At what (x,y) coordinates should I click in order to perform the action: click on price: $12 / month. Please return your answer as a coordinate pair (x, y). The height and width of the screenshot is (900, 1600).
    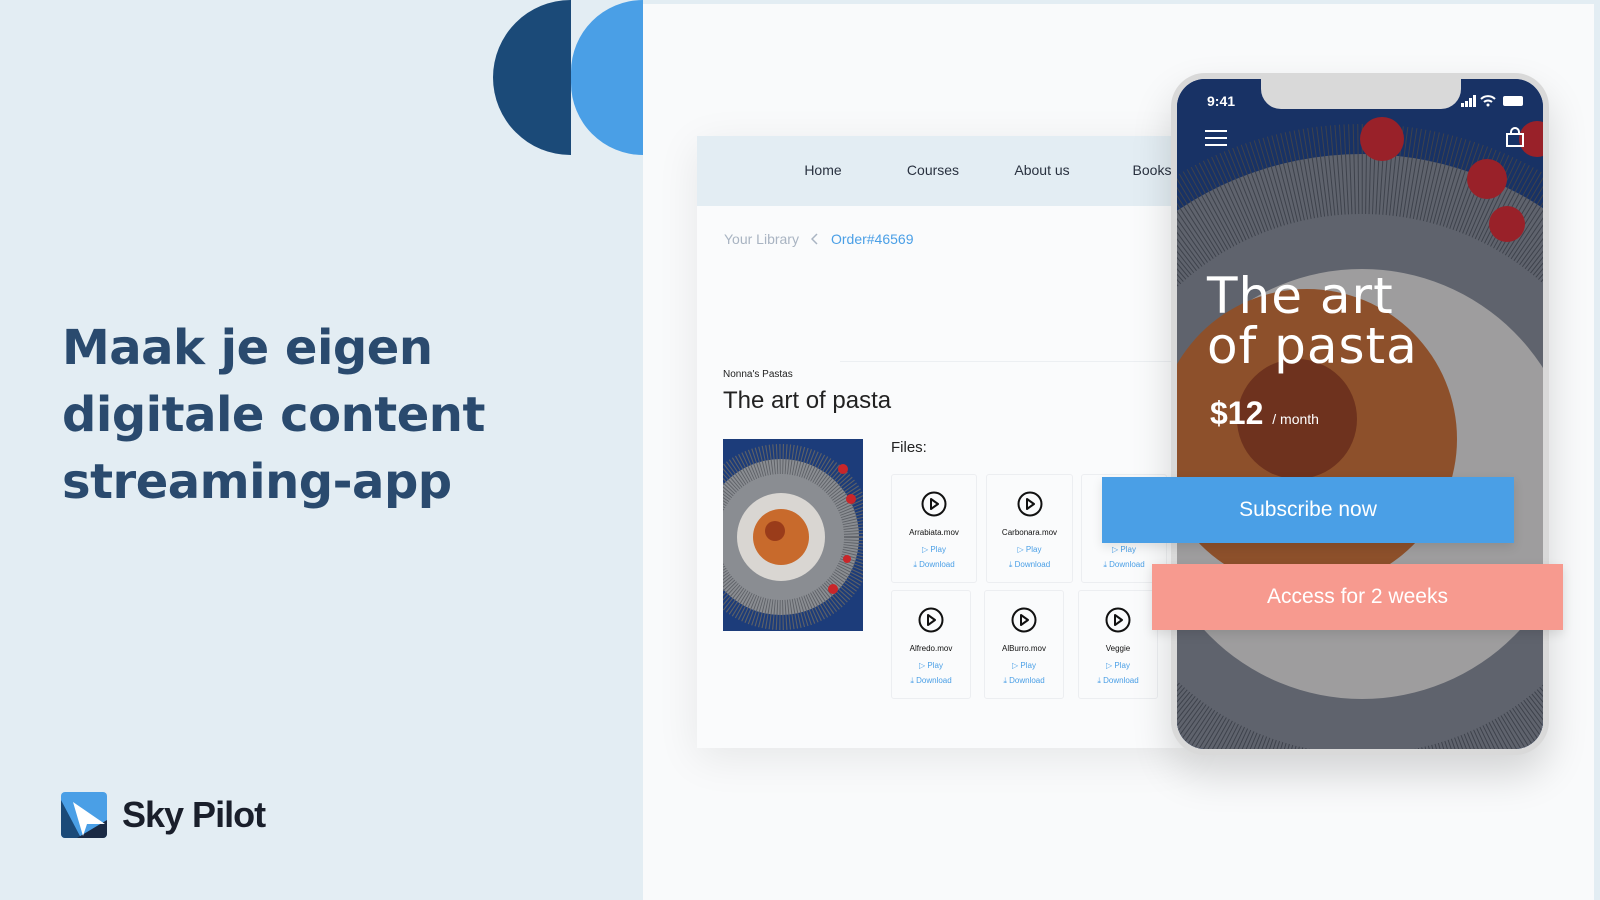
    Looking at the image, I should click on (1264, 413).